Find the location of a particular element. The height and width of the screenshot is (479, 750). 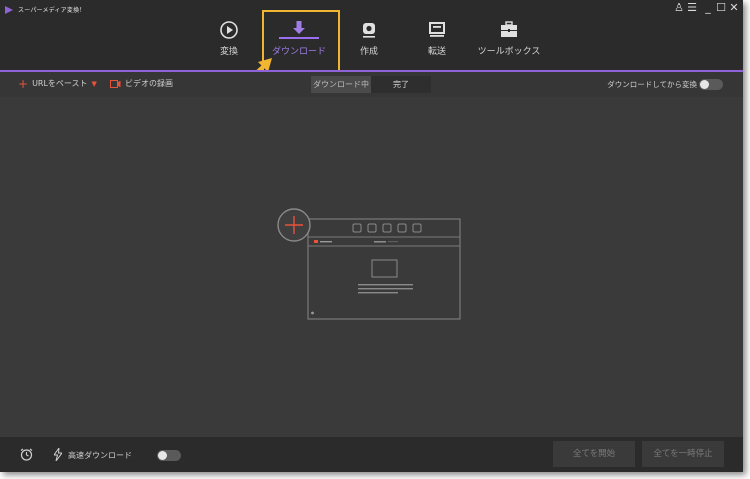

add-download-illustration is located at coordinates (371, 266).